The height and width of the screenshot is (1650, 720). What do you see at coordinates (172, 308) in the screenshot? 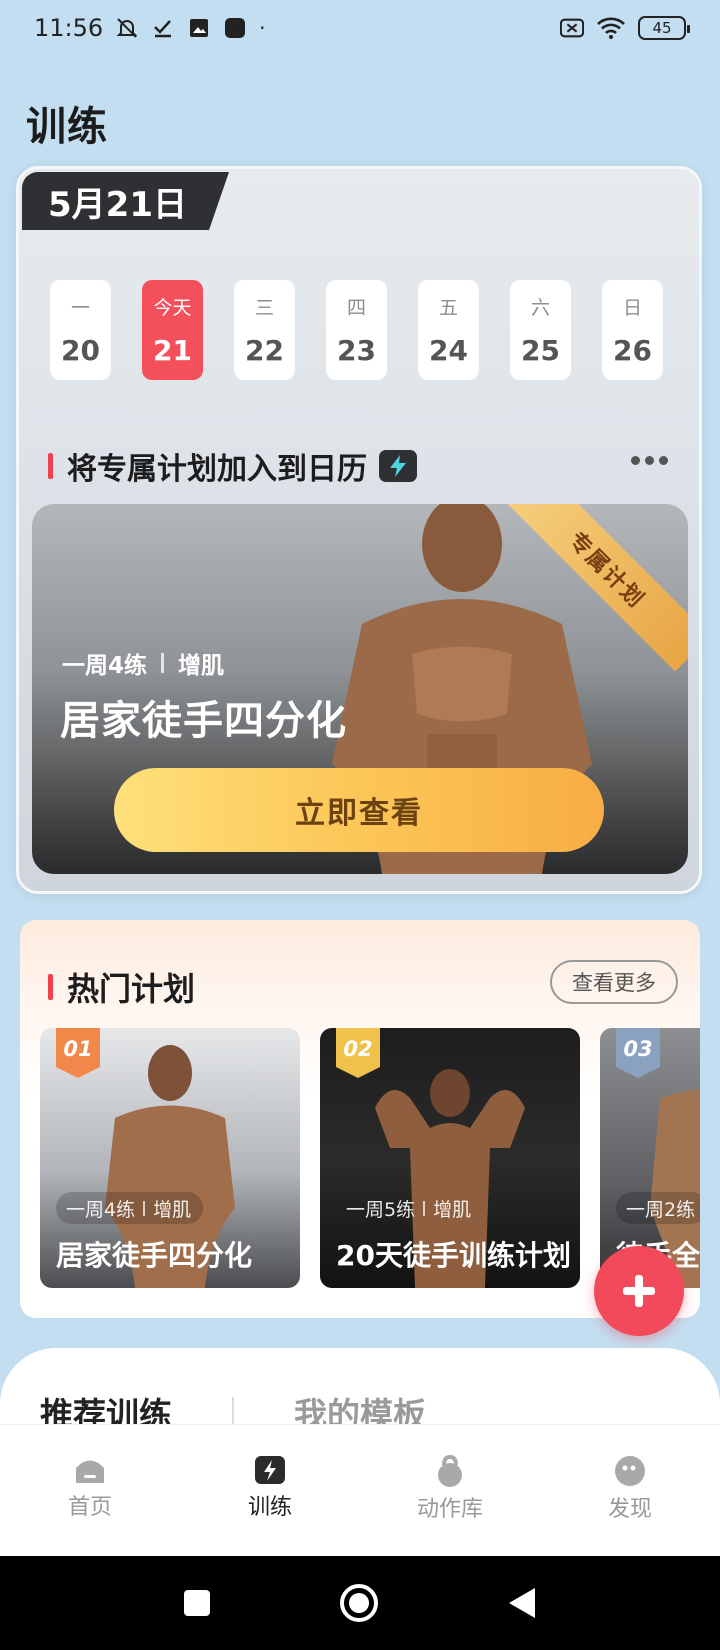
I see `day-weekday: 今天` at bounding box center [172, 308].